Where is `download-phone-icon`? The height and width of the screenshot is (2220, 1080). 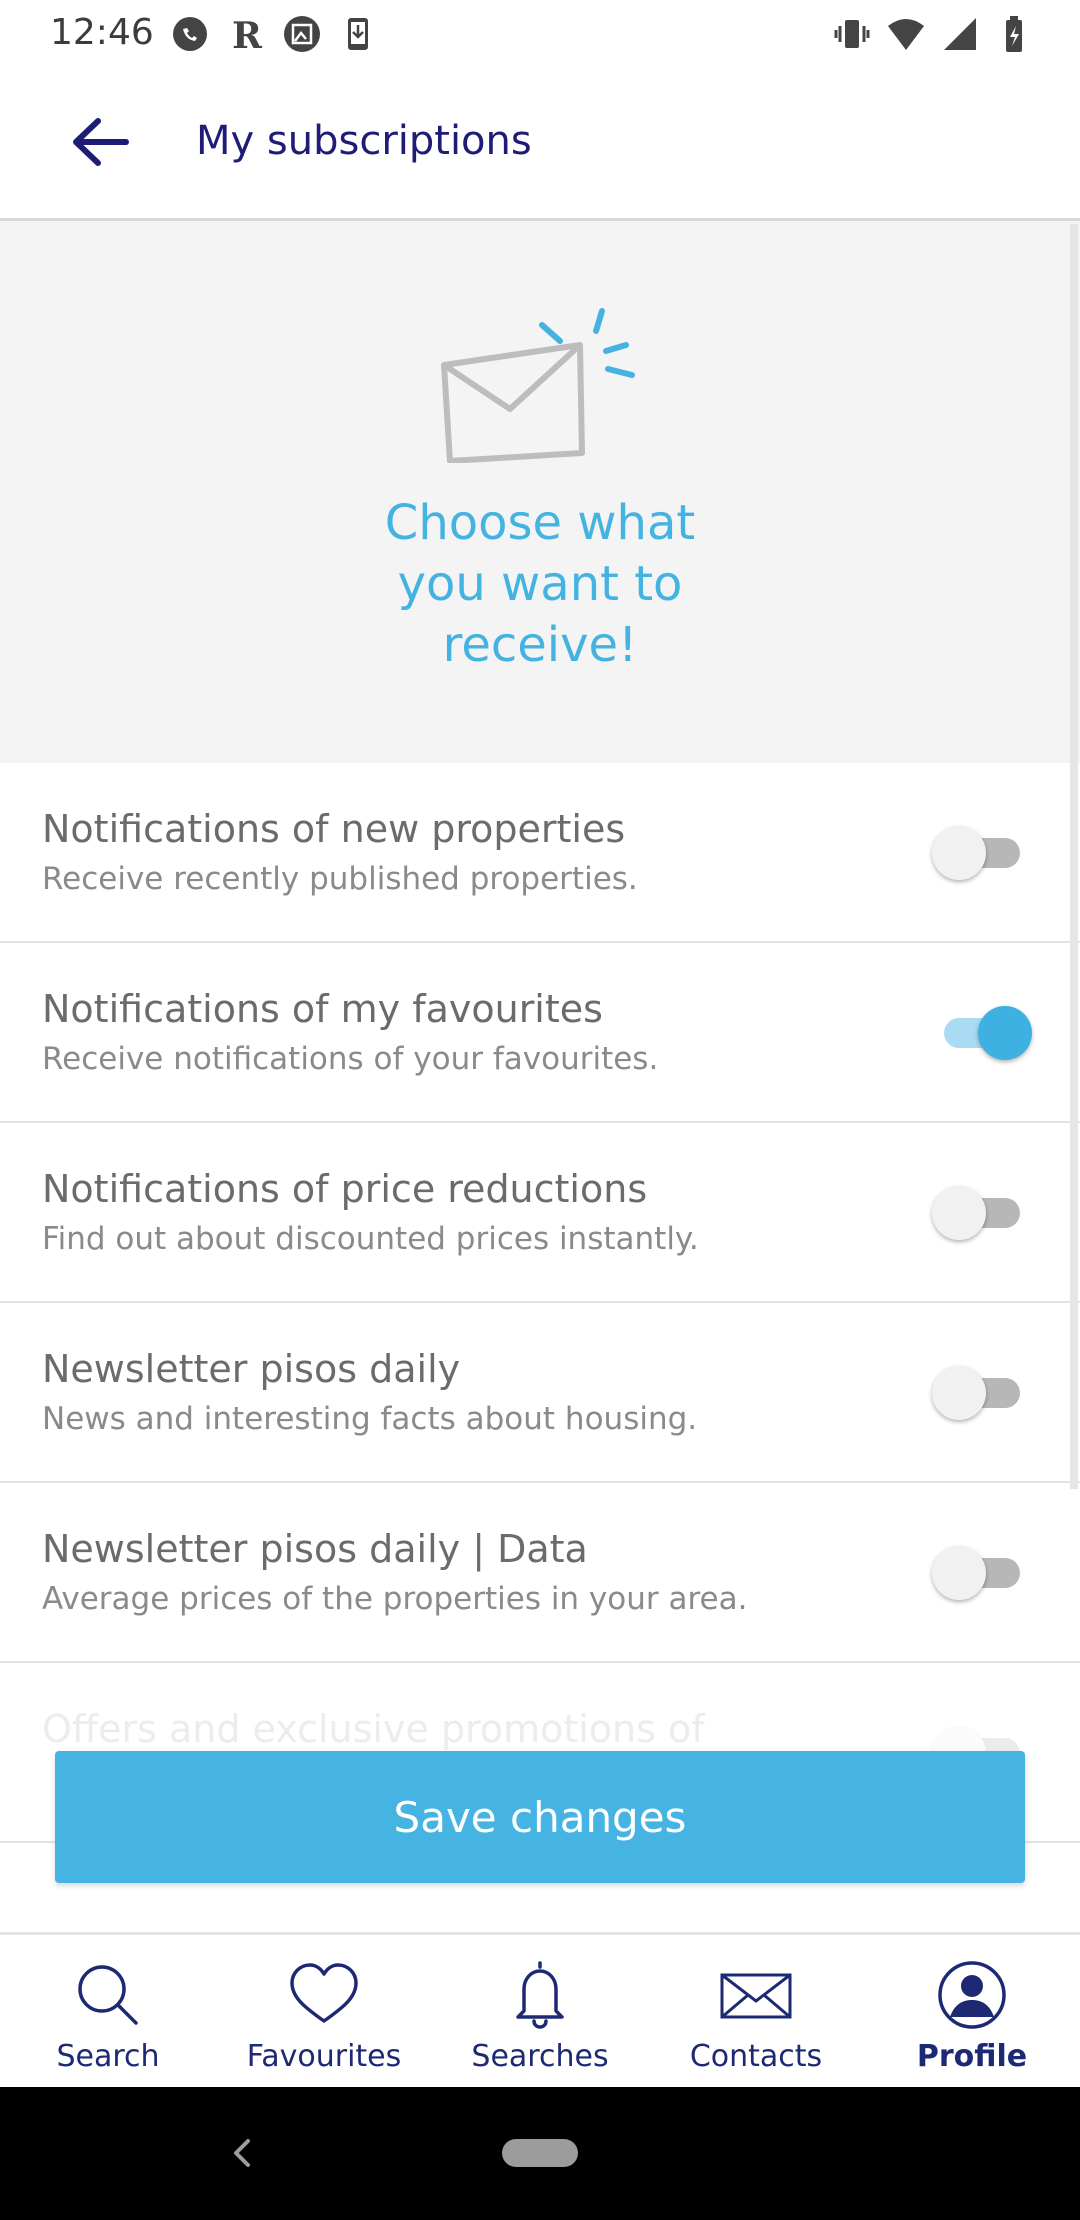
download-phone-icon is located at coordinates (358, 34).